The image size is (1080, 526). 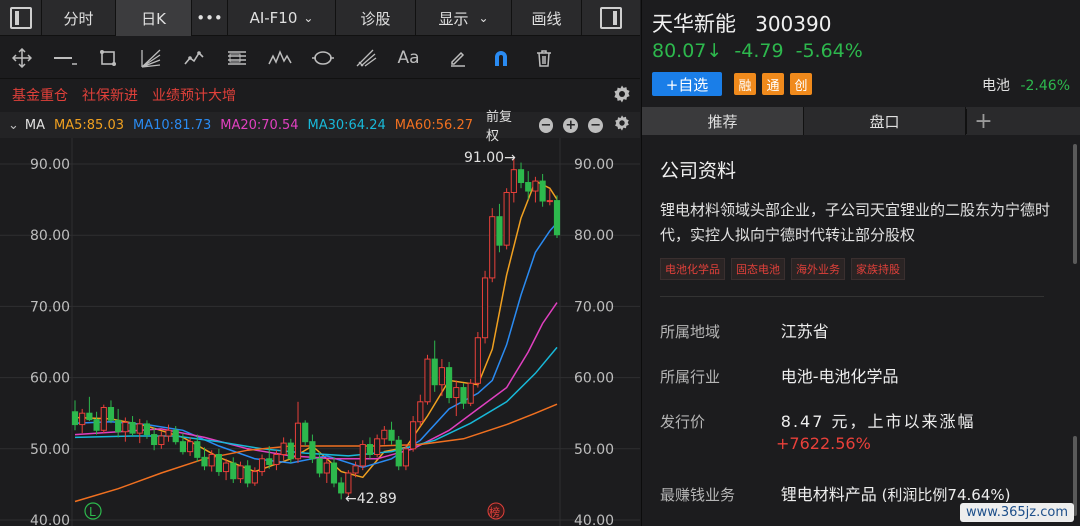 I want to click on fan-icon, so click(x=150, y=58).